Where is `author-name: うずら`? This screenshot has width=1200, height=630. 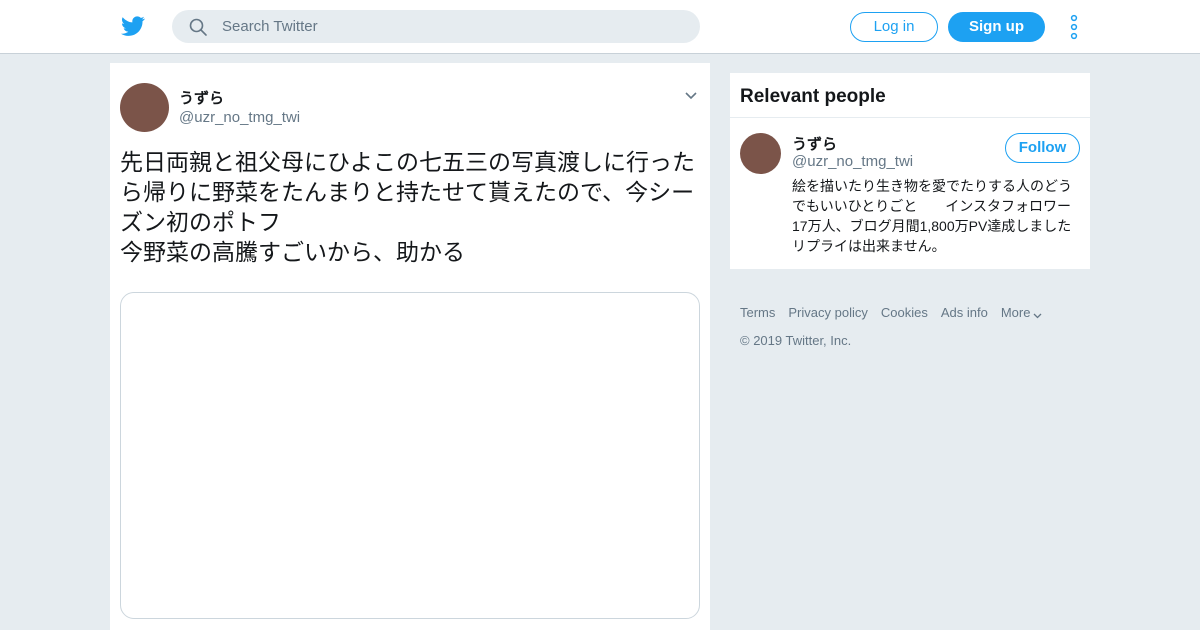 author-name: うずら is located at coordinates (201, 97).